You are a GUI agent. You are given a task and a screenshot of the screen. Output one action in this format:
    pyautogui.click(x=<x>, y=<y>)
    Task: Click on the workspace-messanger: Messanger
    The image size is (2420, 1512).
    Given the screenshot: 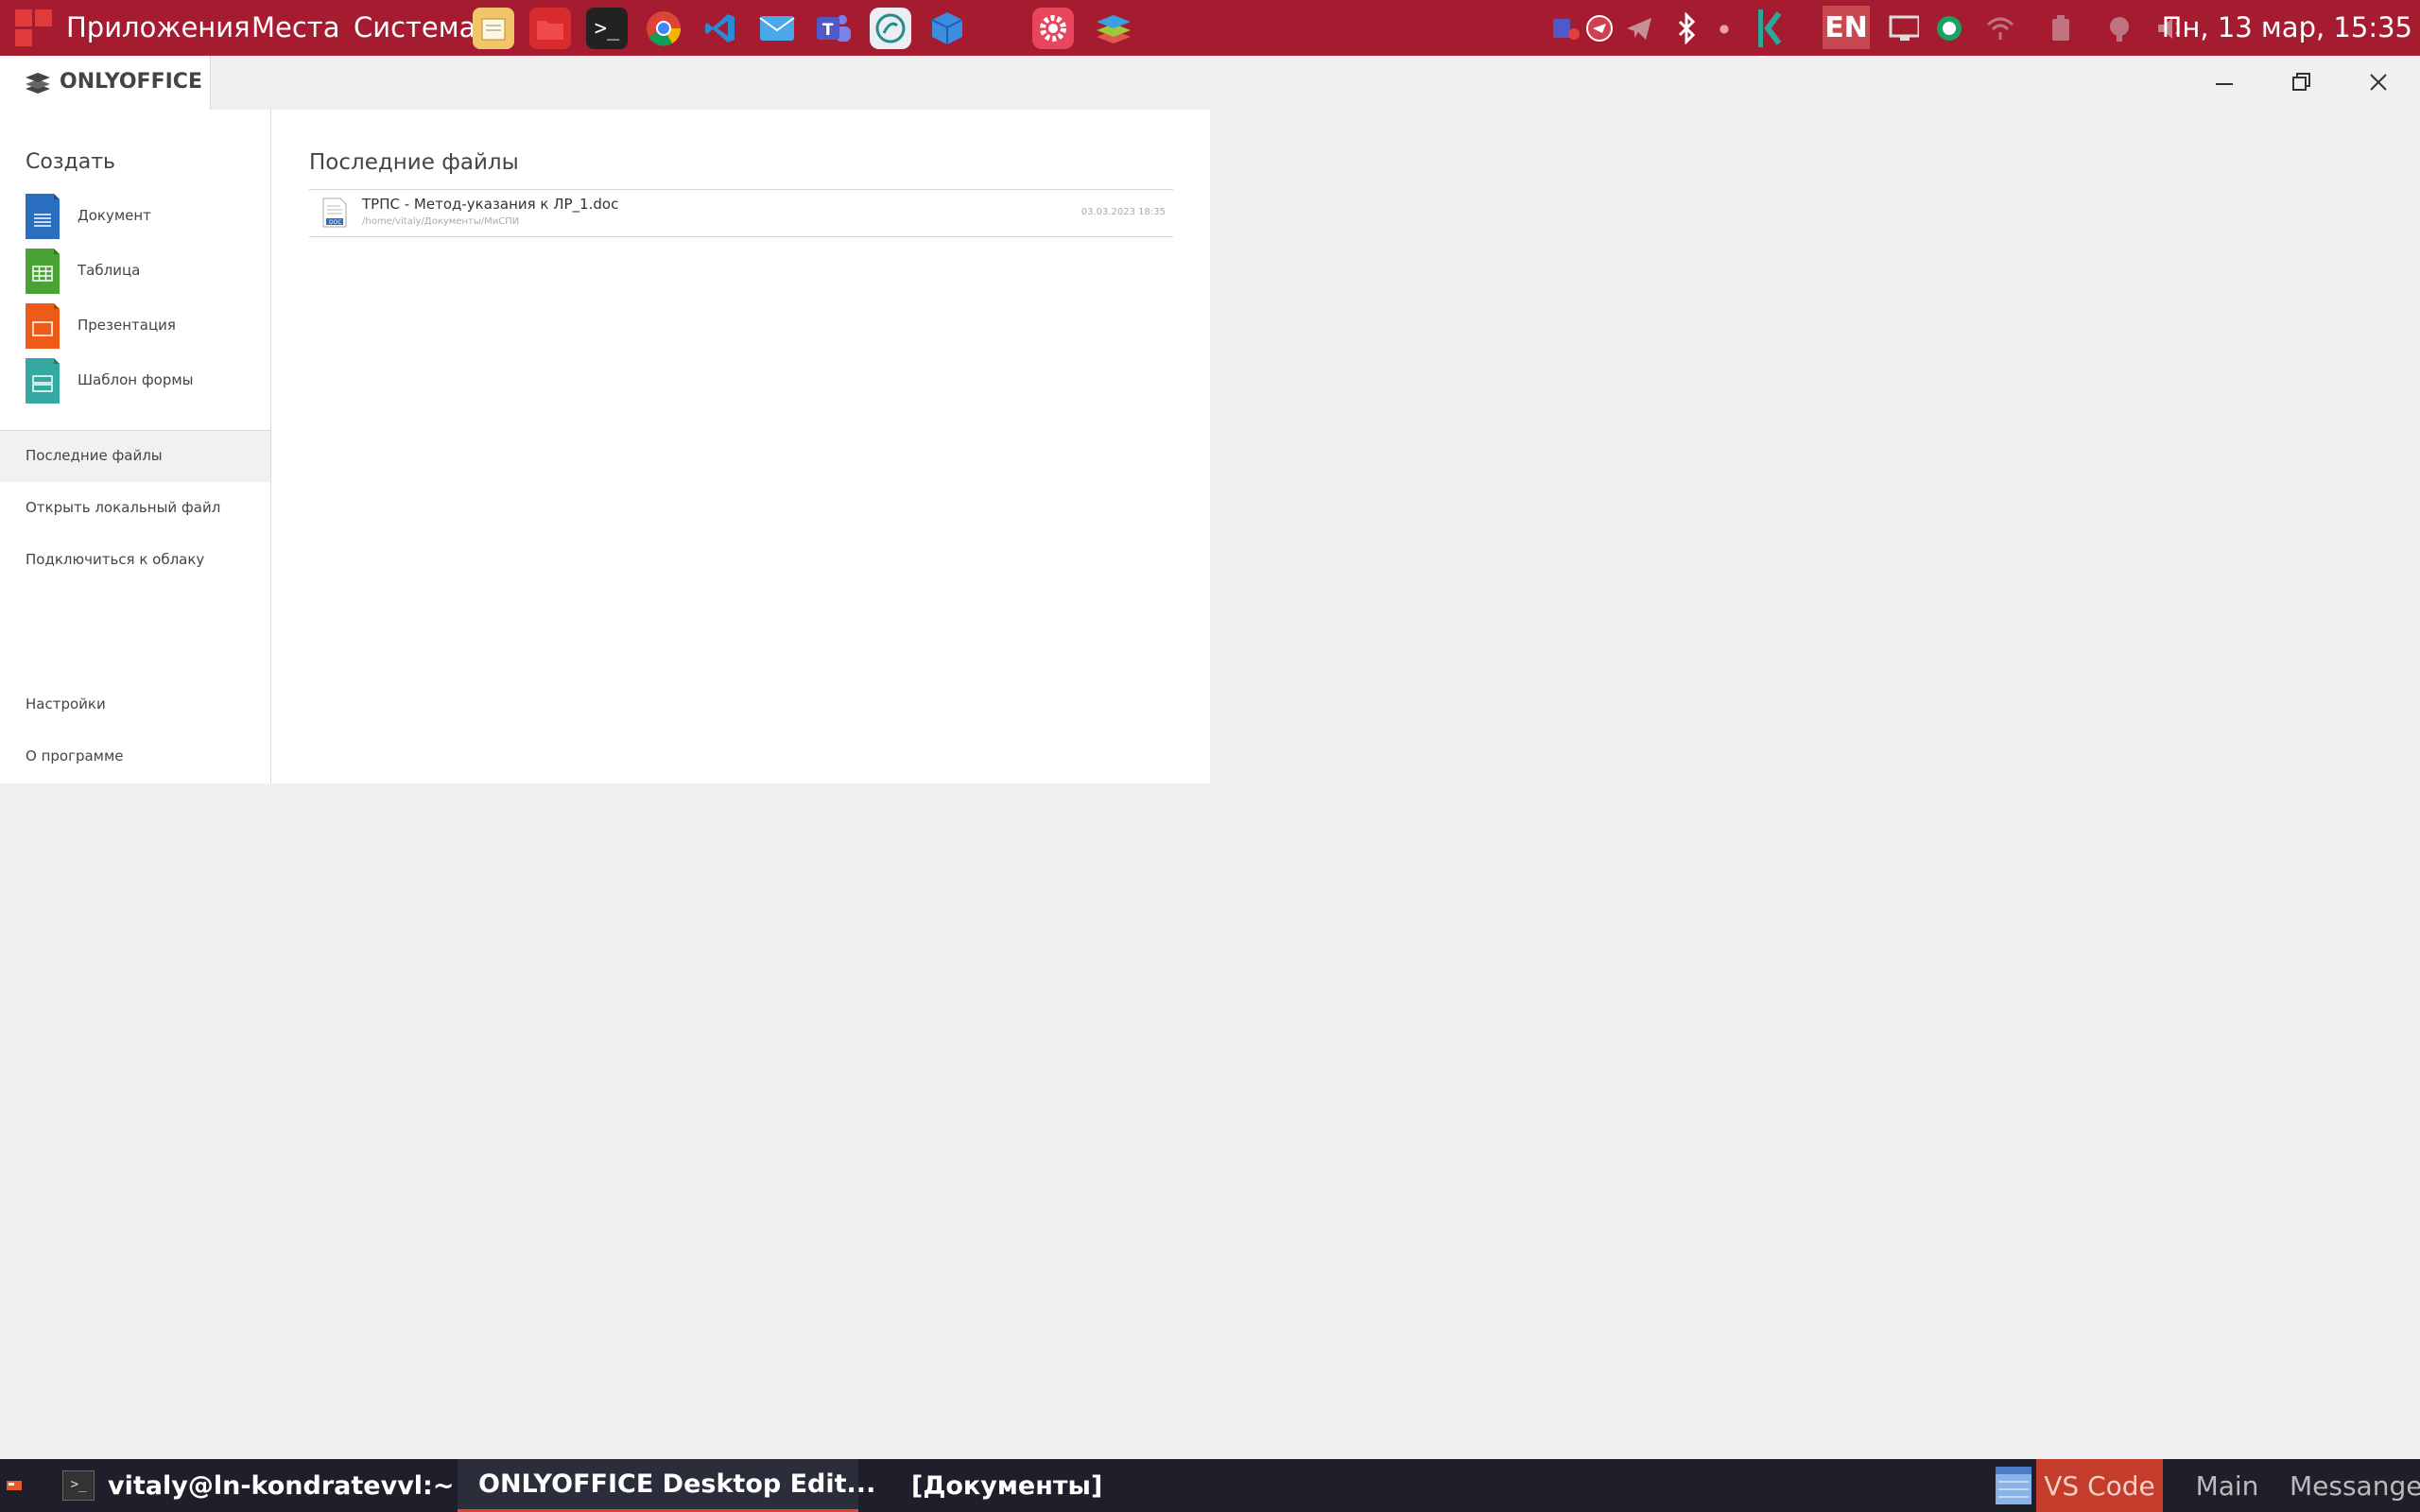 What is the action you would take?
    pyautogui.click(x=2355, y=1485)
    